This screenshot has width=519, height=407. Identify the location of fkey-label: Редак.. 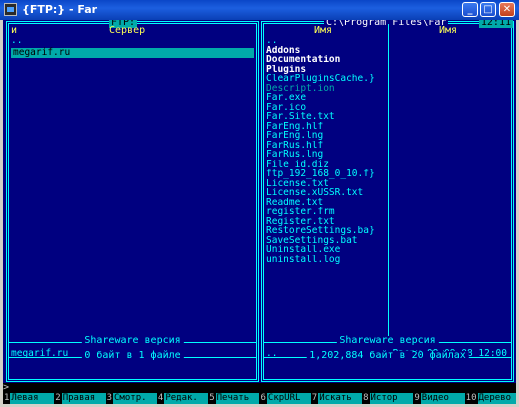
(186, 398).